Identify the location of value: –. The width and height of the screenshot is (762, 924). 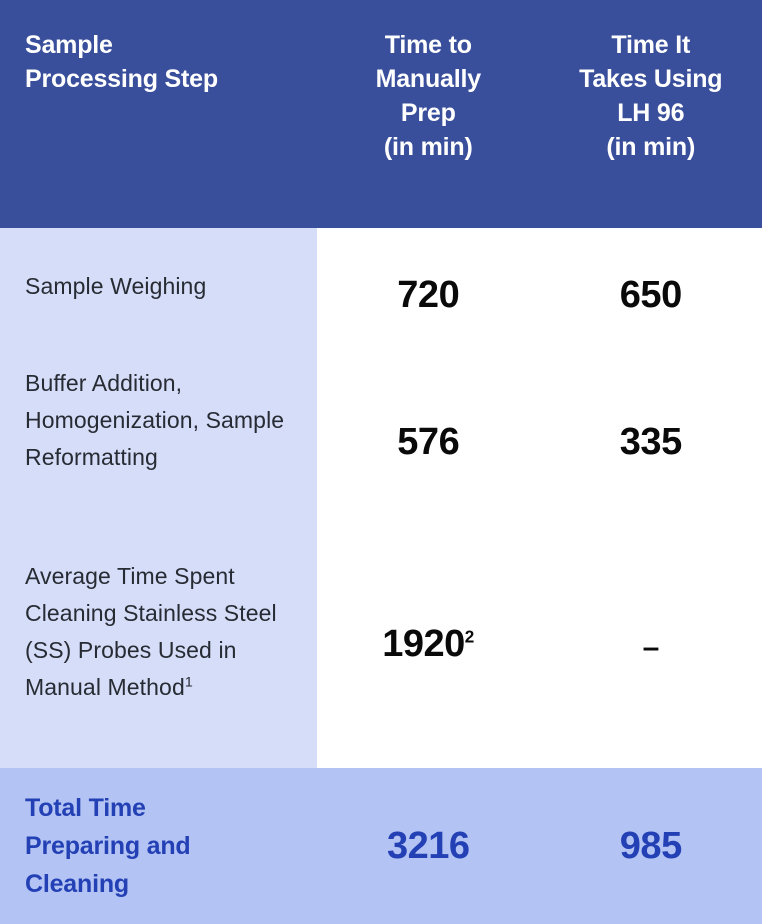
(651, 647).